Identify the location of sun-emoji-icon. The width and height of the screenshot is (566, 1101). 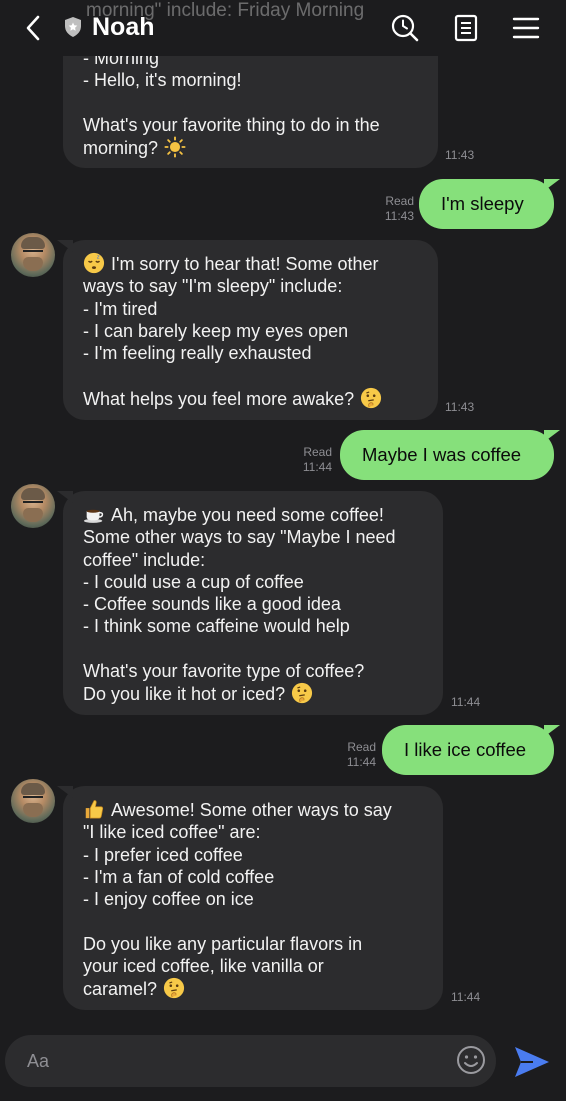
(175, 147).